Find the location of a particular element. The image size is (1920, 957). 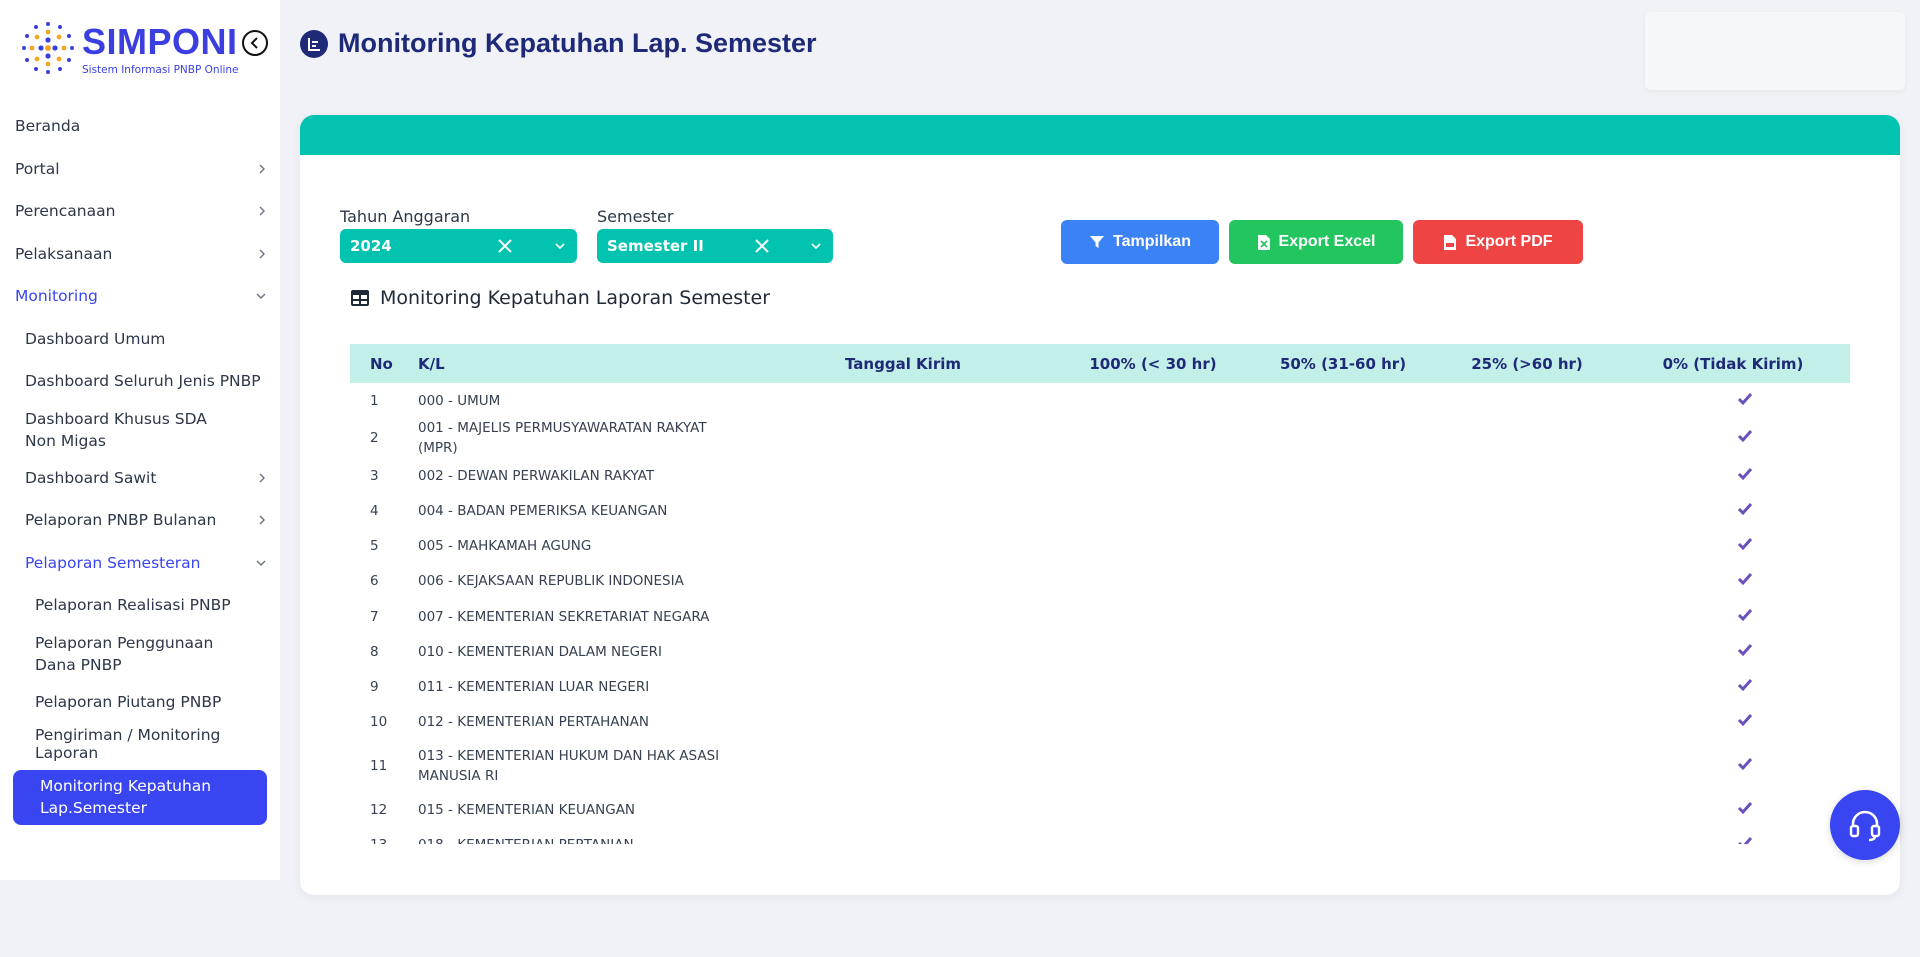

export-pdf-label: Export PDF is located at coordinates (1509, 241).